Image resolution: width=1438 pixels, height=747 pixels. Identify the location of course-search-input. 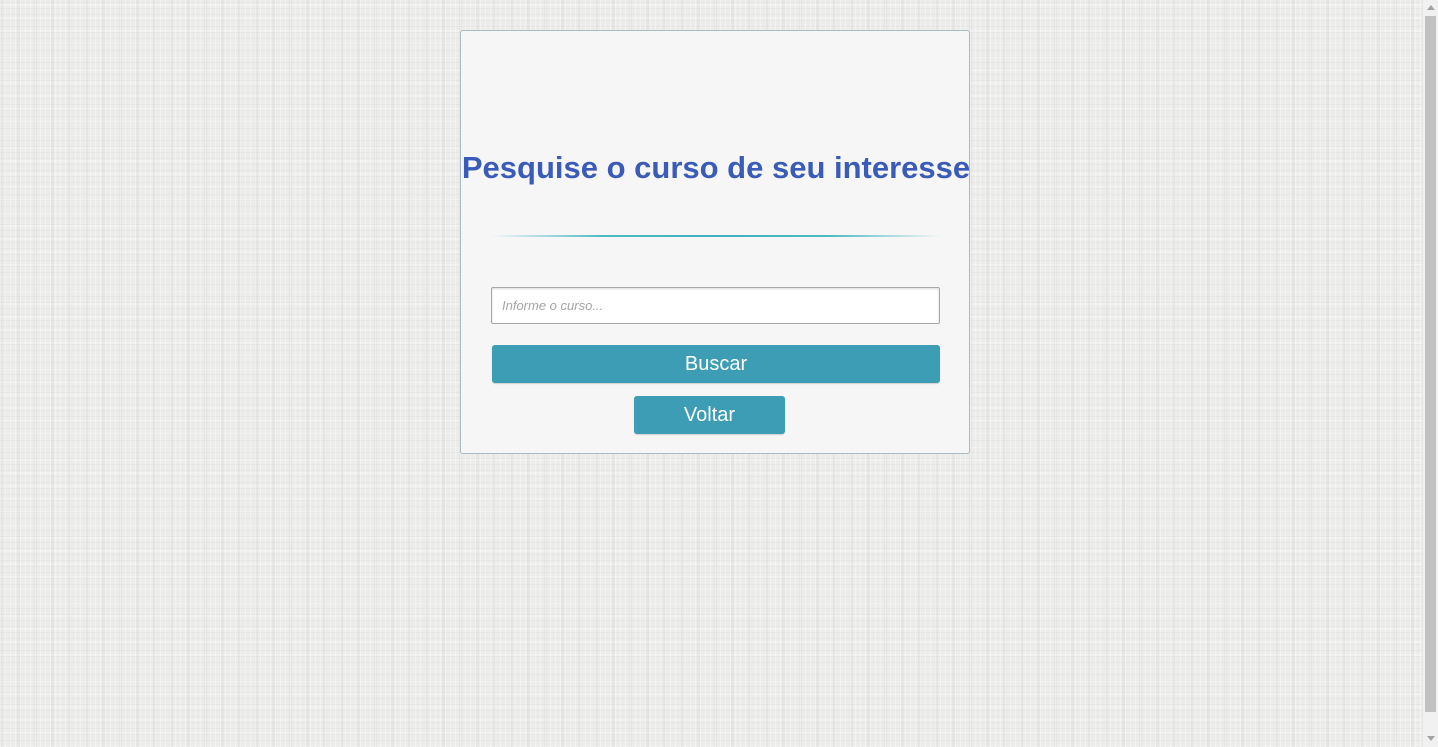
(715, 305).